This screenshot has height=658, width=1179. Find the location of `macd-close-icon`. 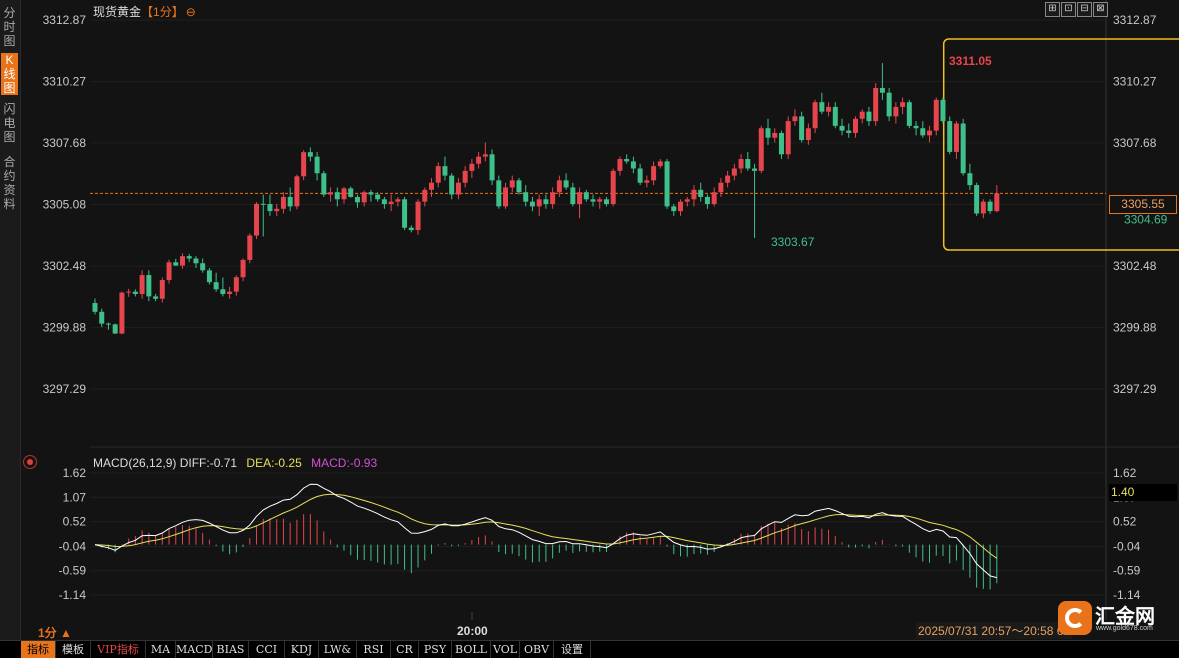

macd-close-icon is located at coordinates (30, 462).